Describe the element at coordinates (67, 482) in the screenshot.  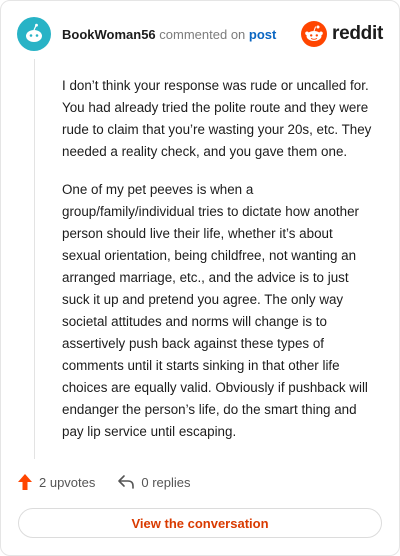
I see `upvote-count: 2 upvotes` at that location.